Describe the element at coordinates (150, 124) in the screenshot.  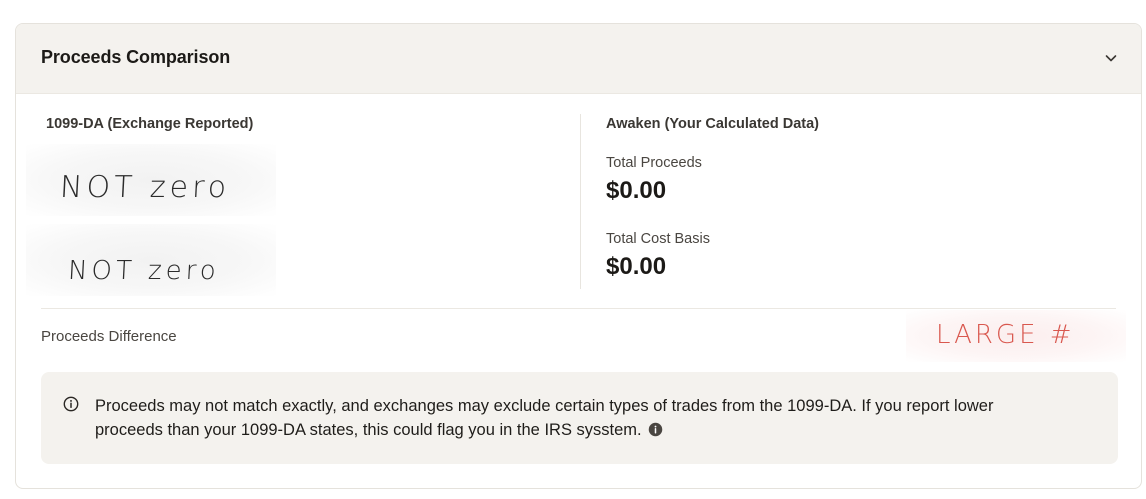
I see `exchange-reported-title: 1099-DA (Exchange Reported)` at that location.